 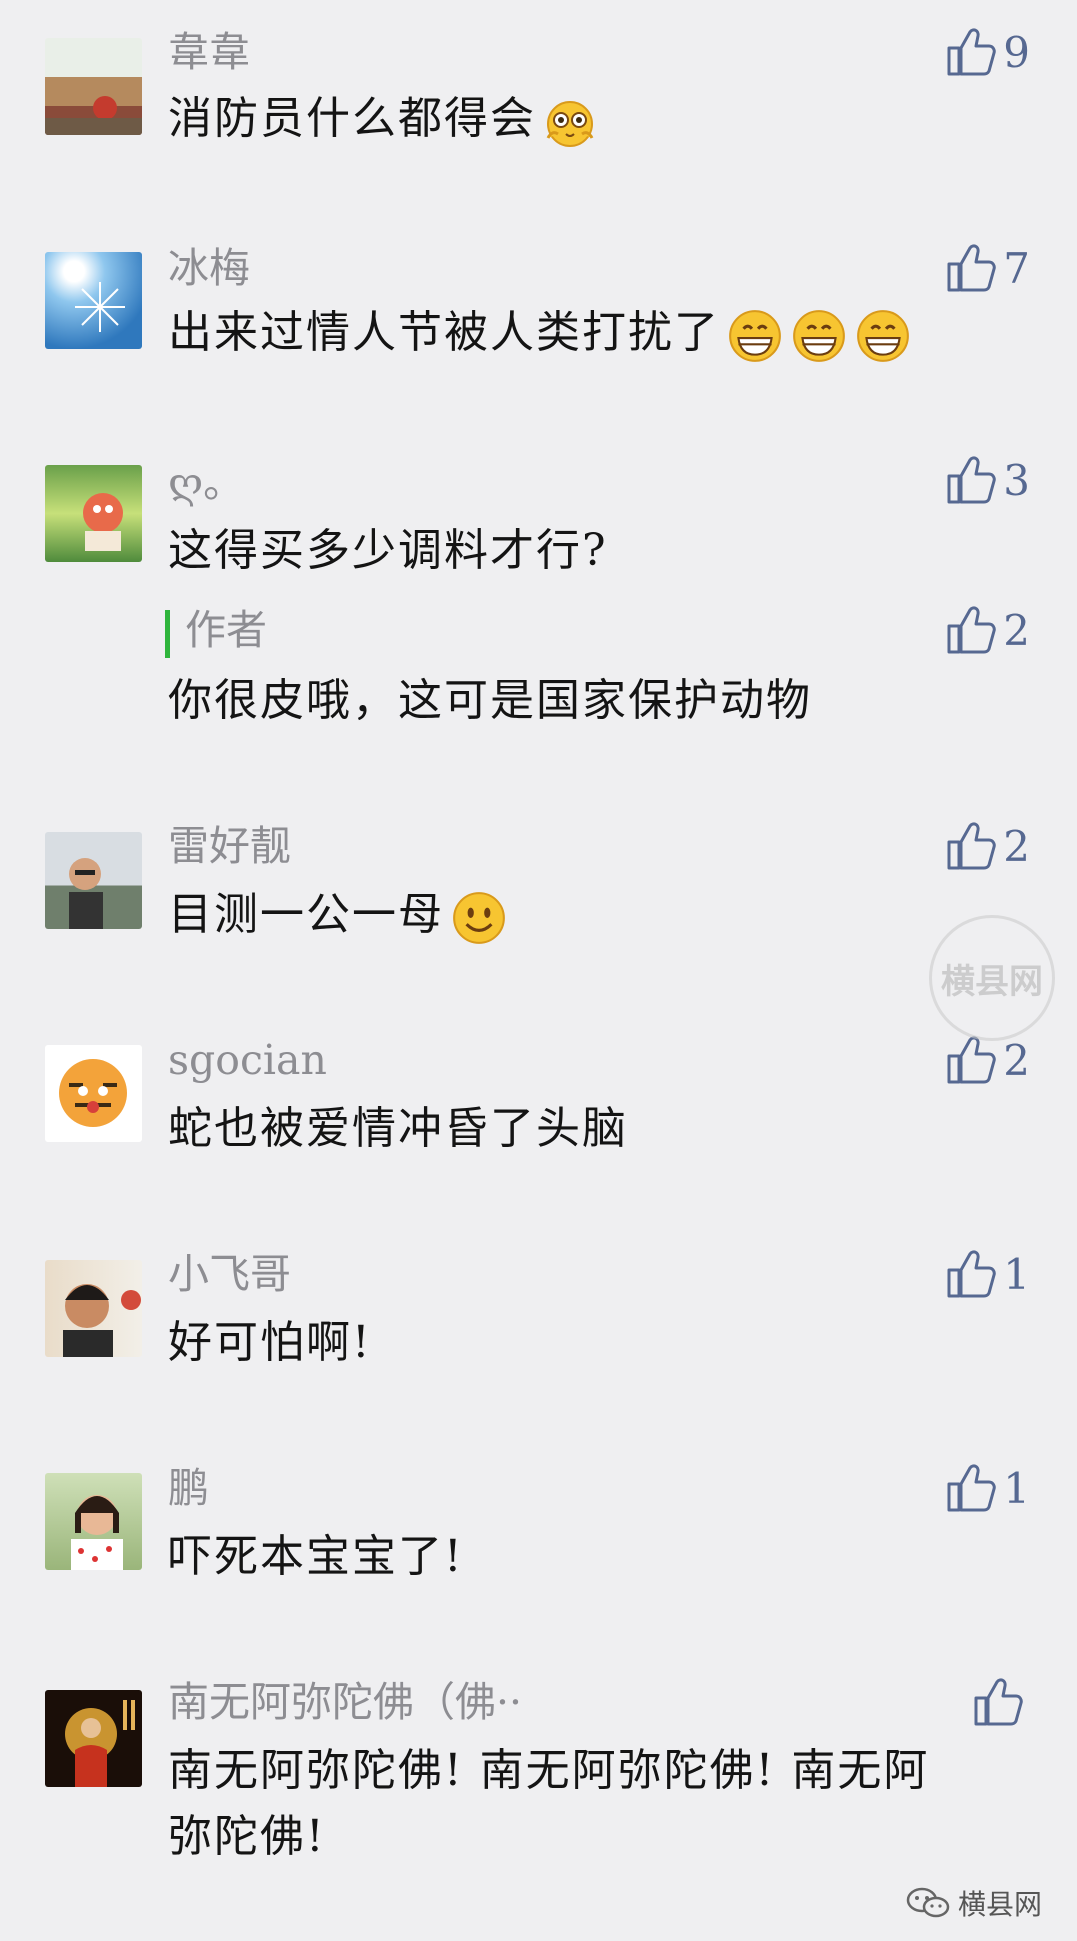 I want to click on commenter-name: 冰梅, so click(x=209, y=268).